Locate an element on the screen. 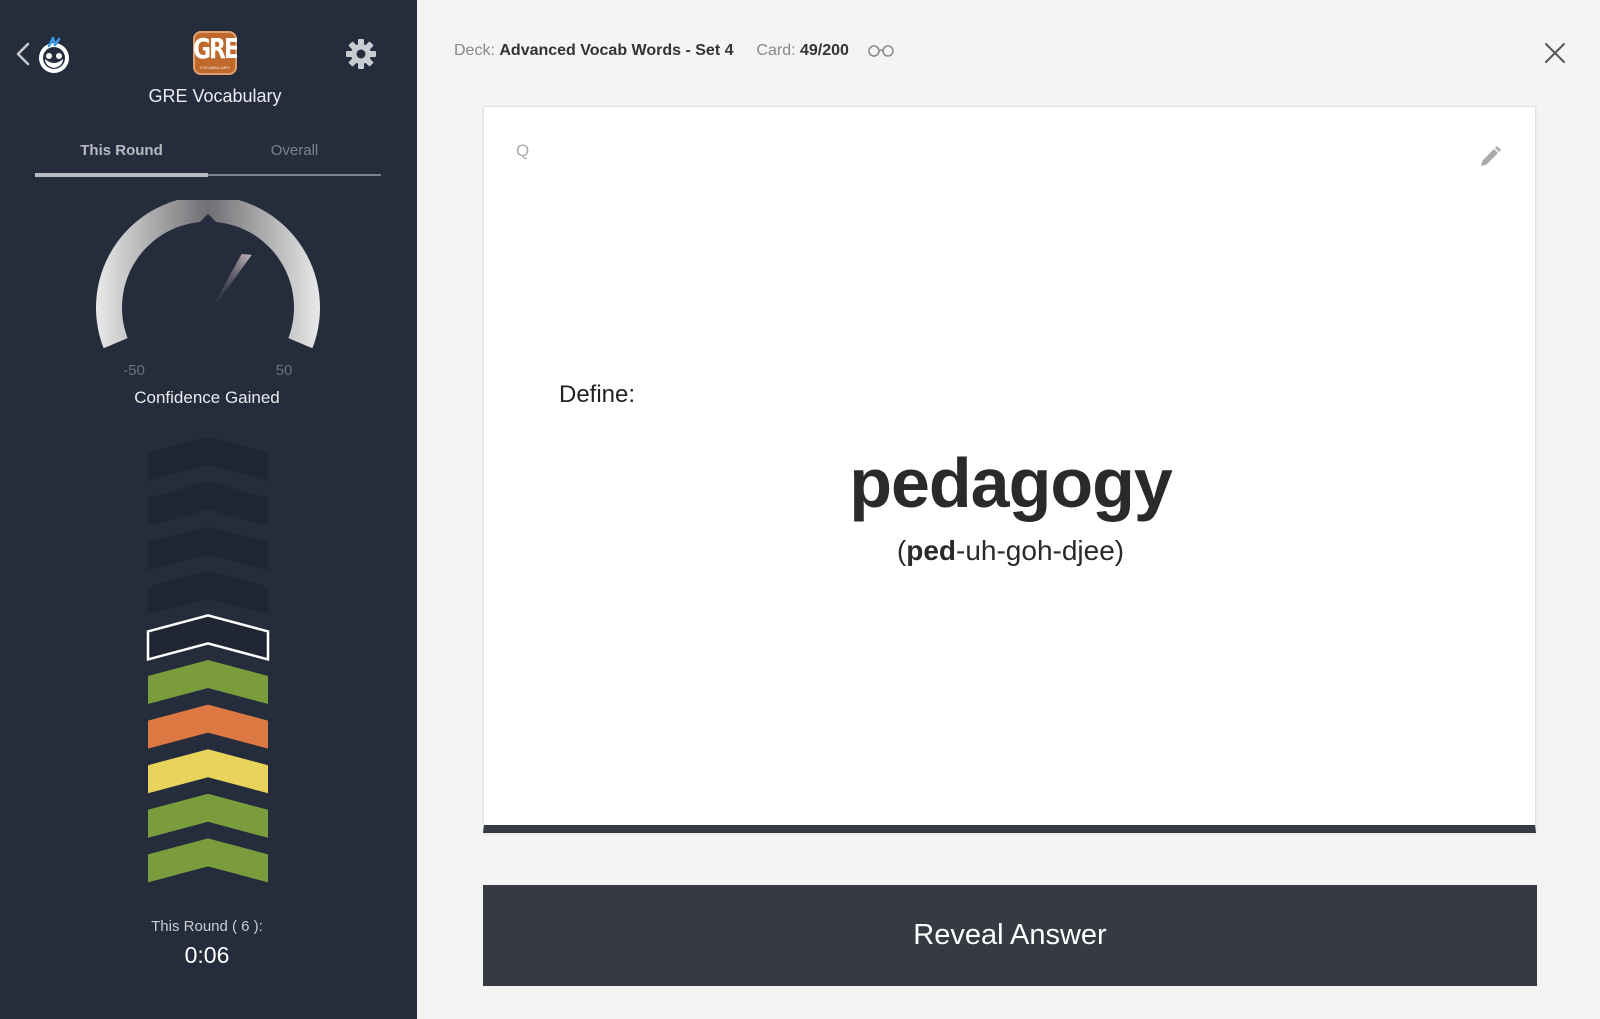 Image resolution: width=1600 pixels, height=1019 pixels. reveal-answer-button: Reveal Answer is located at coordinates (1010, 935).